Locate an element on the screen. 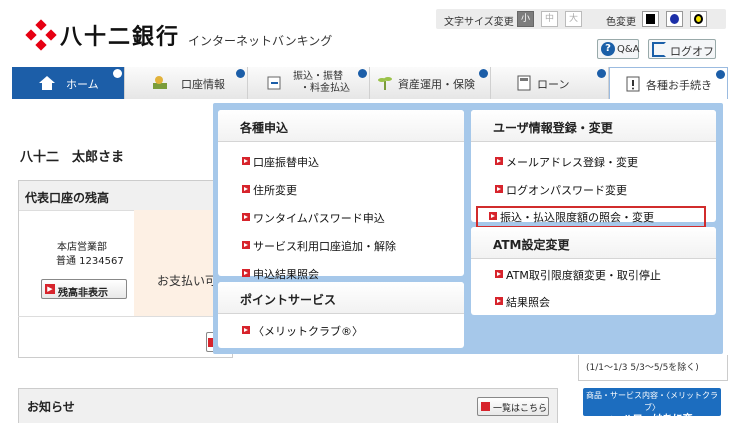 This screenshot has height=423, width=740. global-nav: ホーム 口座情報 振込・振替 ・料金払込 資産運用・保険 ローン 各種お手続き is located at coordinates (370, 83).